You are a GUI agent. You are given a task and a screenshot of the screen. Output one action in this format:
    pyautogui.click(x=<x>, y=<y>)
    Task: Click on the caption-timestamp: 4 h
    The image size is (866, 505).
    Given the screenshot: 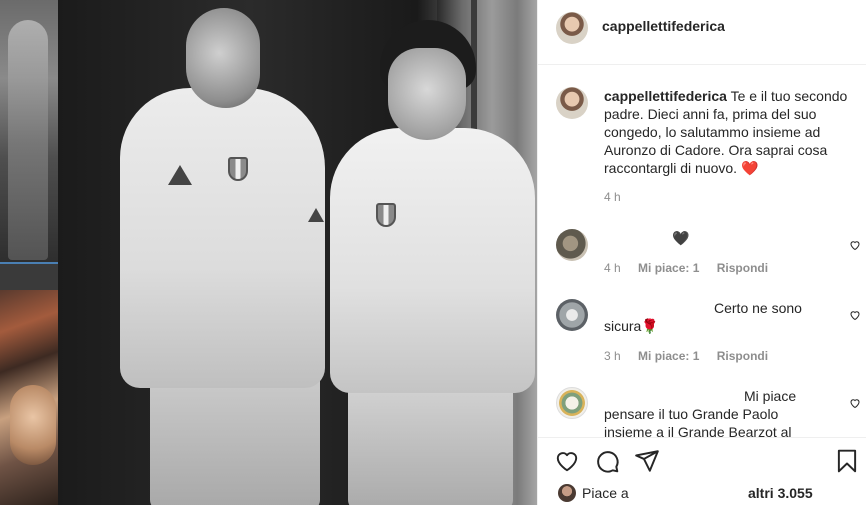 What is the action you would take?
    pyautogui.click(x=619, y=197)
    